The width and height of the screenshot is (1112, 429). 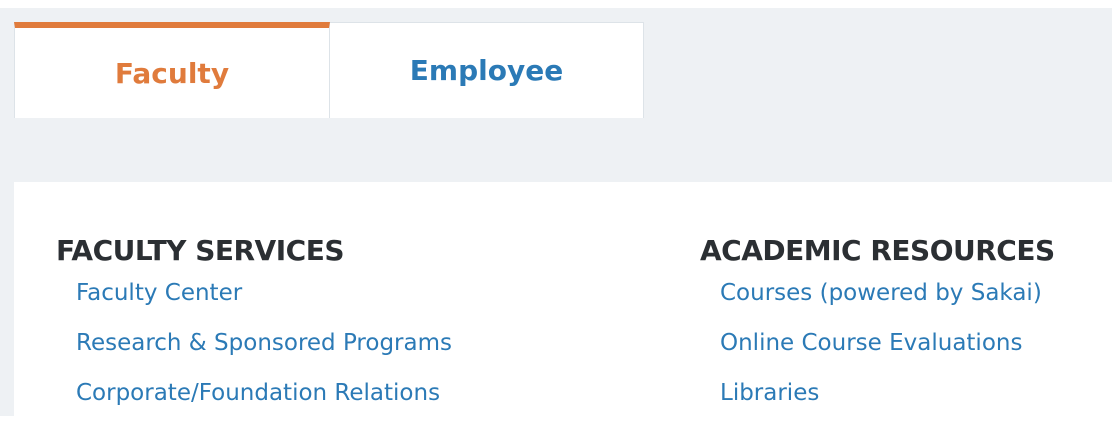 What do you see at coordinates (200, 250) in the screenshot?
I see `faculty-services-heading: FACULTY SERVICES` at bounding box center [200, 250].